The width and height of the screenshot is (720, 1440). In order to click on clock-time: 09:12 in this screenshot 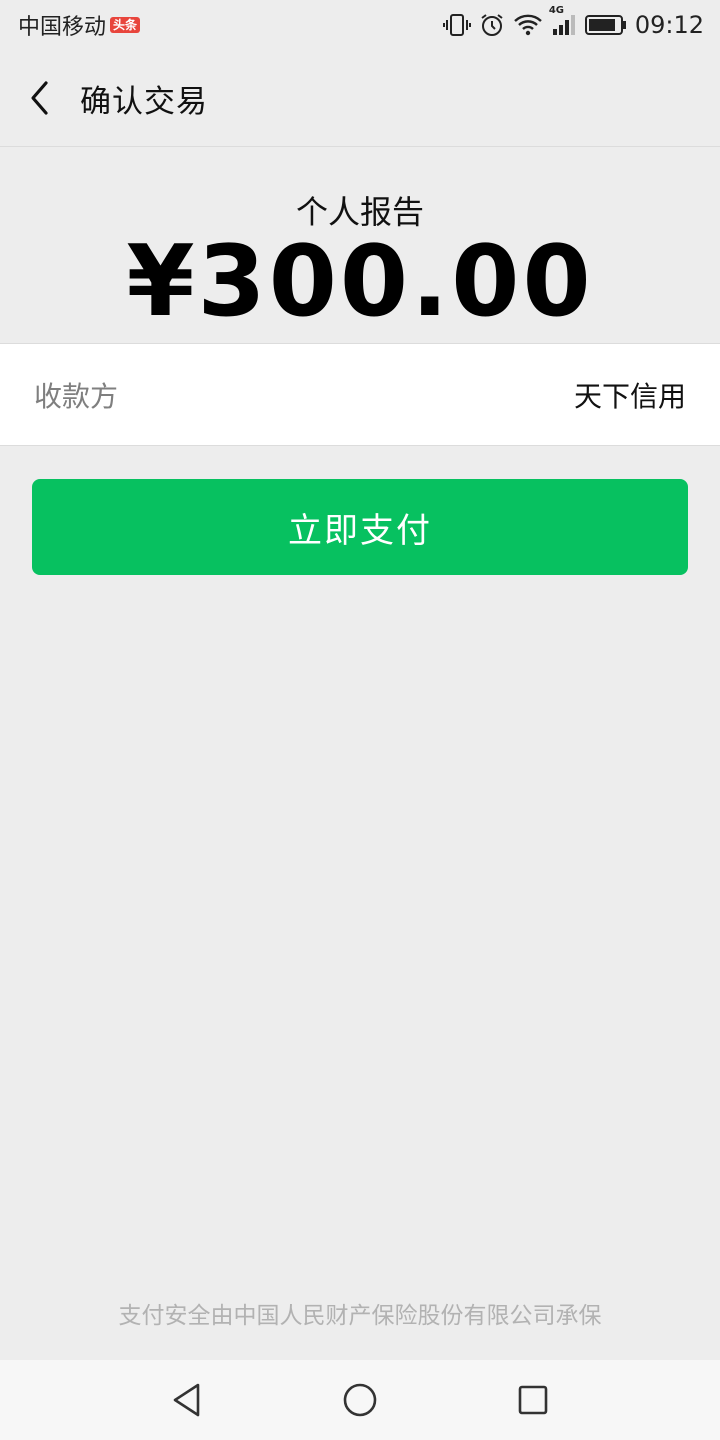, I will do `click(669, 25)`.